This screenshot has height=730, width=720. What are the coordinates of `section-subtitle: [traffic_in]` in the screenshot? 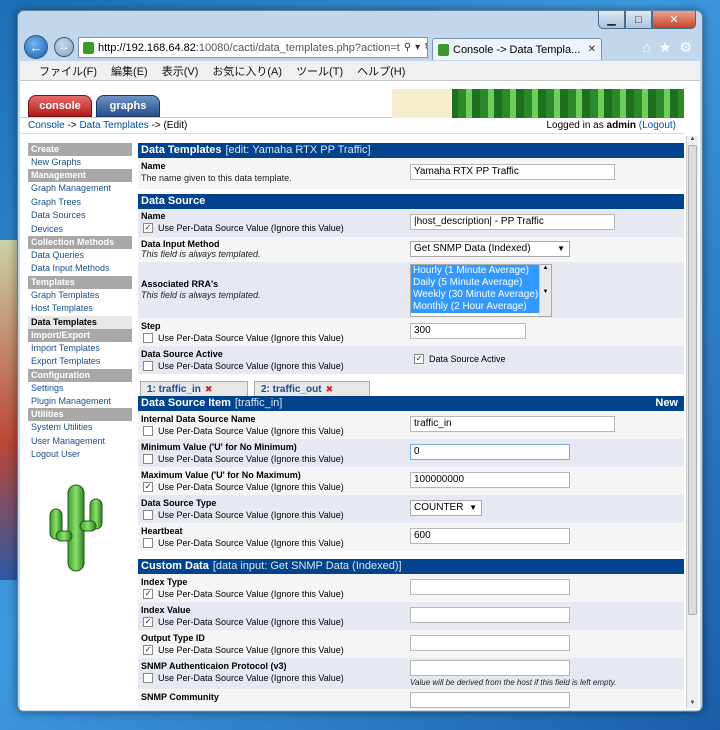 It's located at (258, 403).